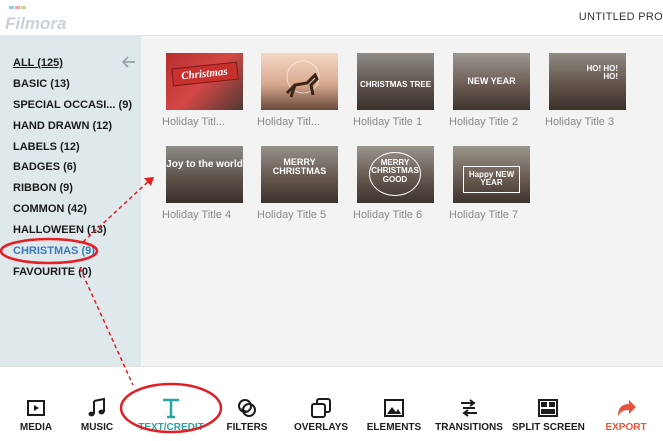  What do you see at coordinates (204, 164) in the screenshot?
I see `thumbnail-caption: Joy to the world` at bounding box center [204, 164].